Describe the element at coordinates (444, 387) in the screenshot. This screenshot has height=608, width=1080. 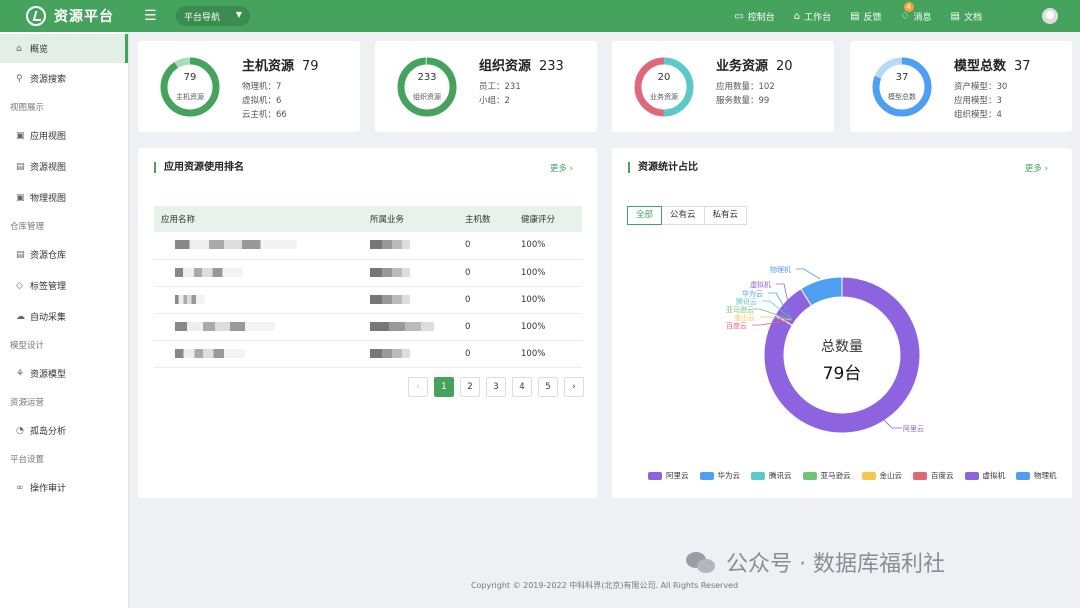
I see `page-button: 1` at that location.